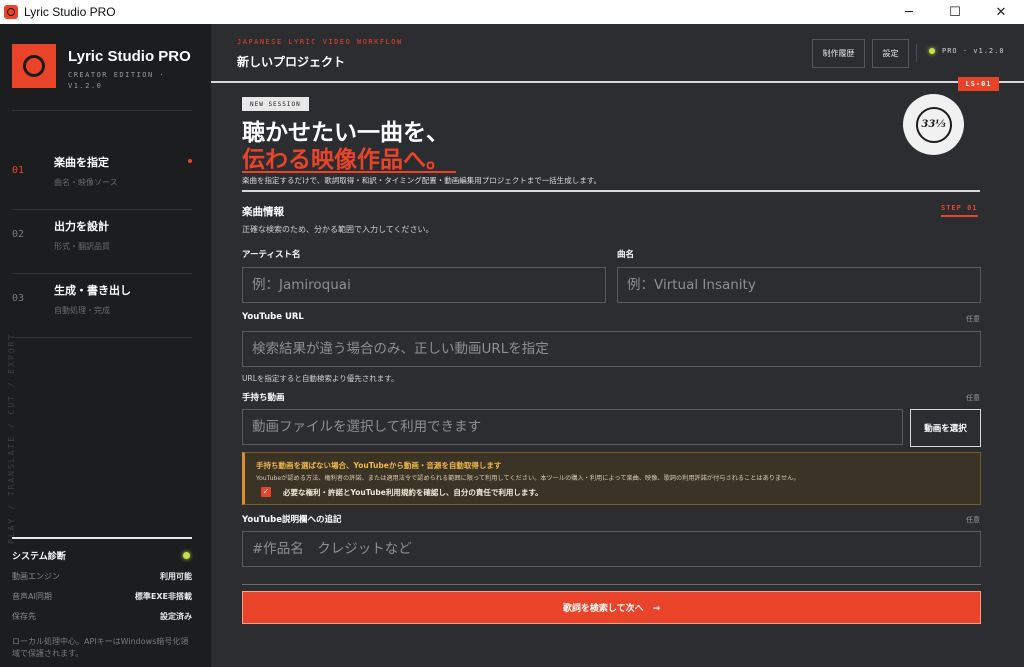  I want to click on description-append-label: YouTube説明欄への追記, so click(292, 520).